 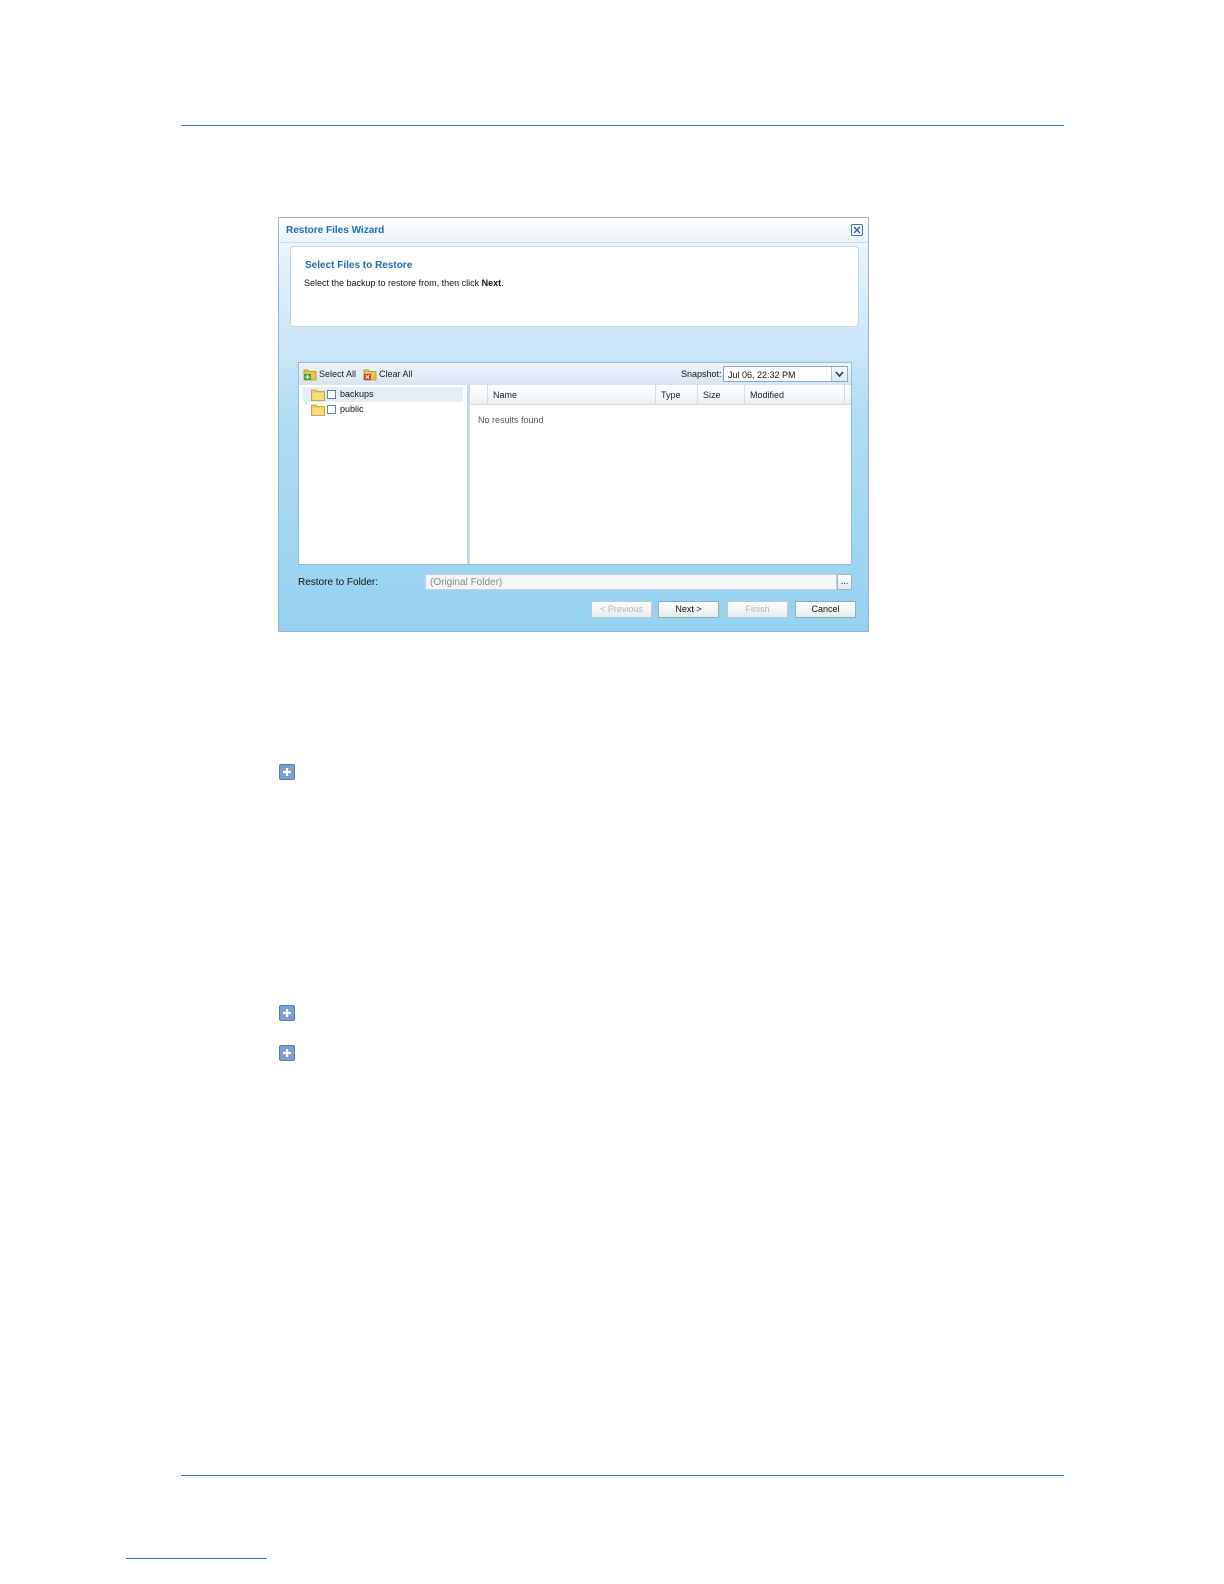 I want to click on restore-folder-field, so click(x=631, y=582).